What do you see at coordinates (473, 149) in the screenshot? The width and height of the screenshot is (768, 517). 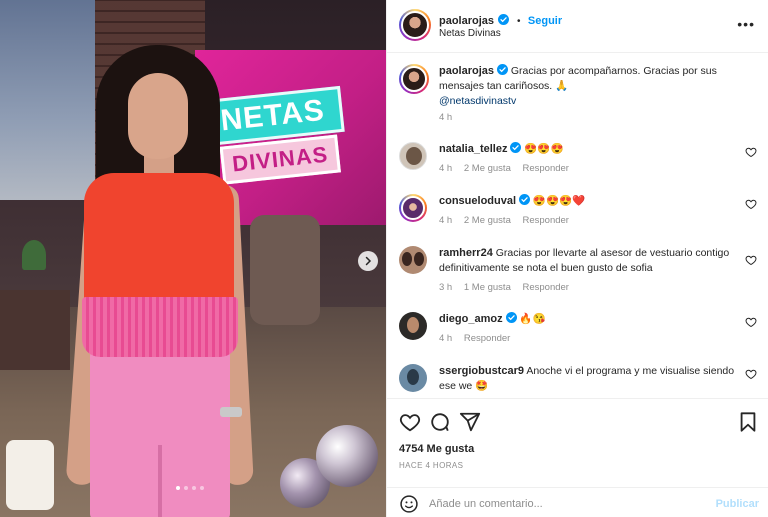 I see `comment-username: natalia_tellez` at bounding box center [473, 149].